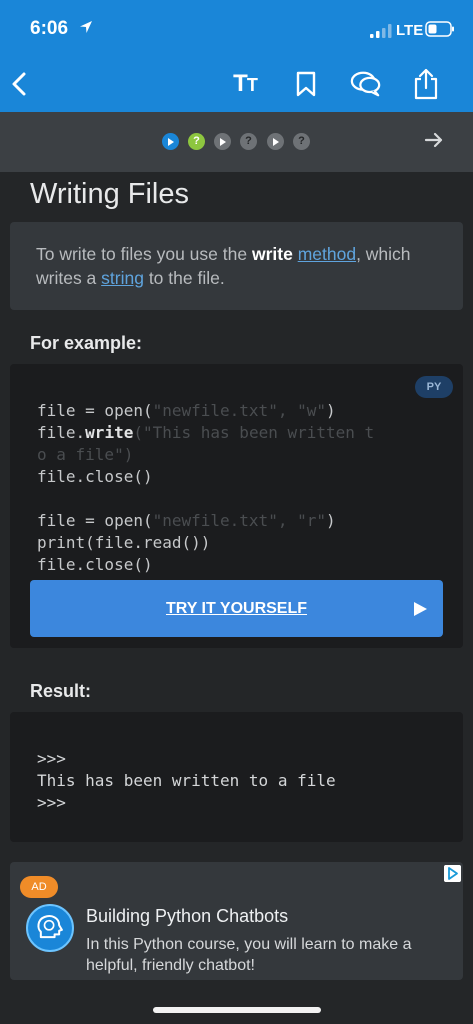  What do you see at coordinates (187, 916) in the screenshot?
I see `ad-title: Building Python Chatbots` at bounding box center [187, 916].